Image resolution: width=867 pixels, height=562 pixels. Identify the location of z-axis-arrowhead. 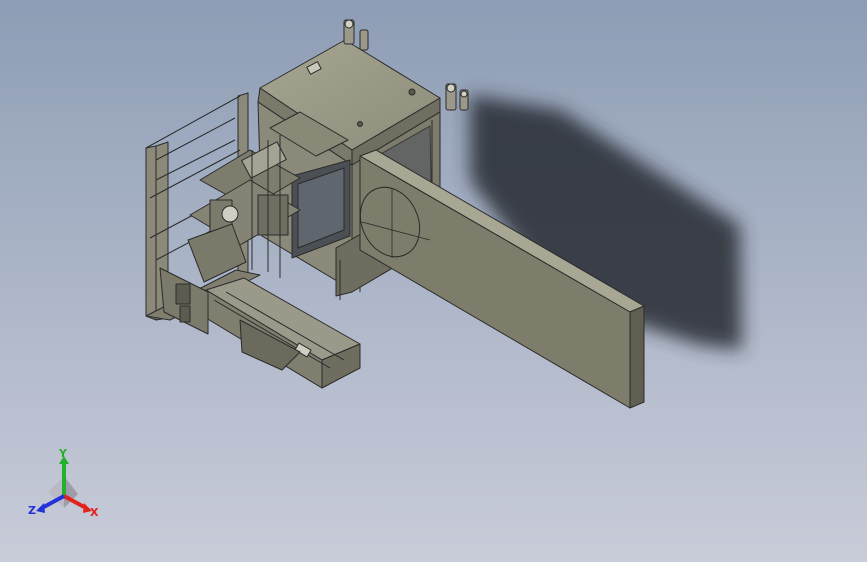
(40, 508).